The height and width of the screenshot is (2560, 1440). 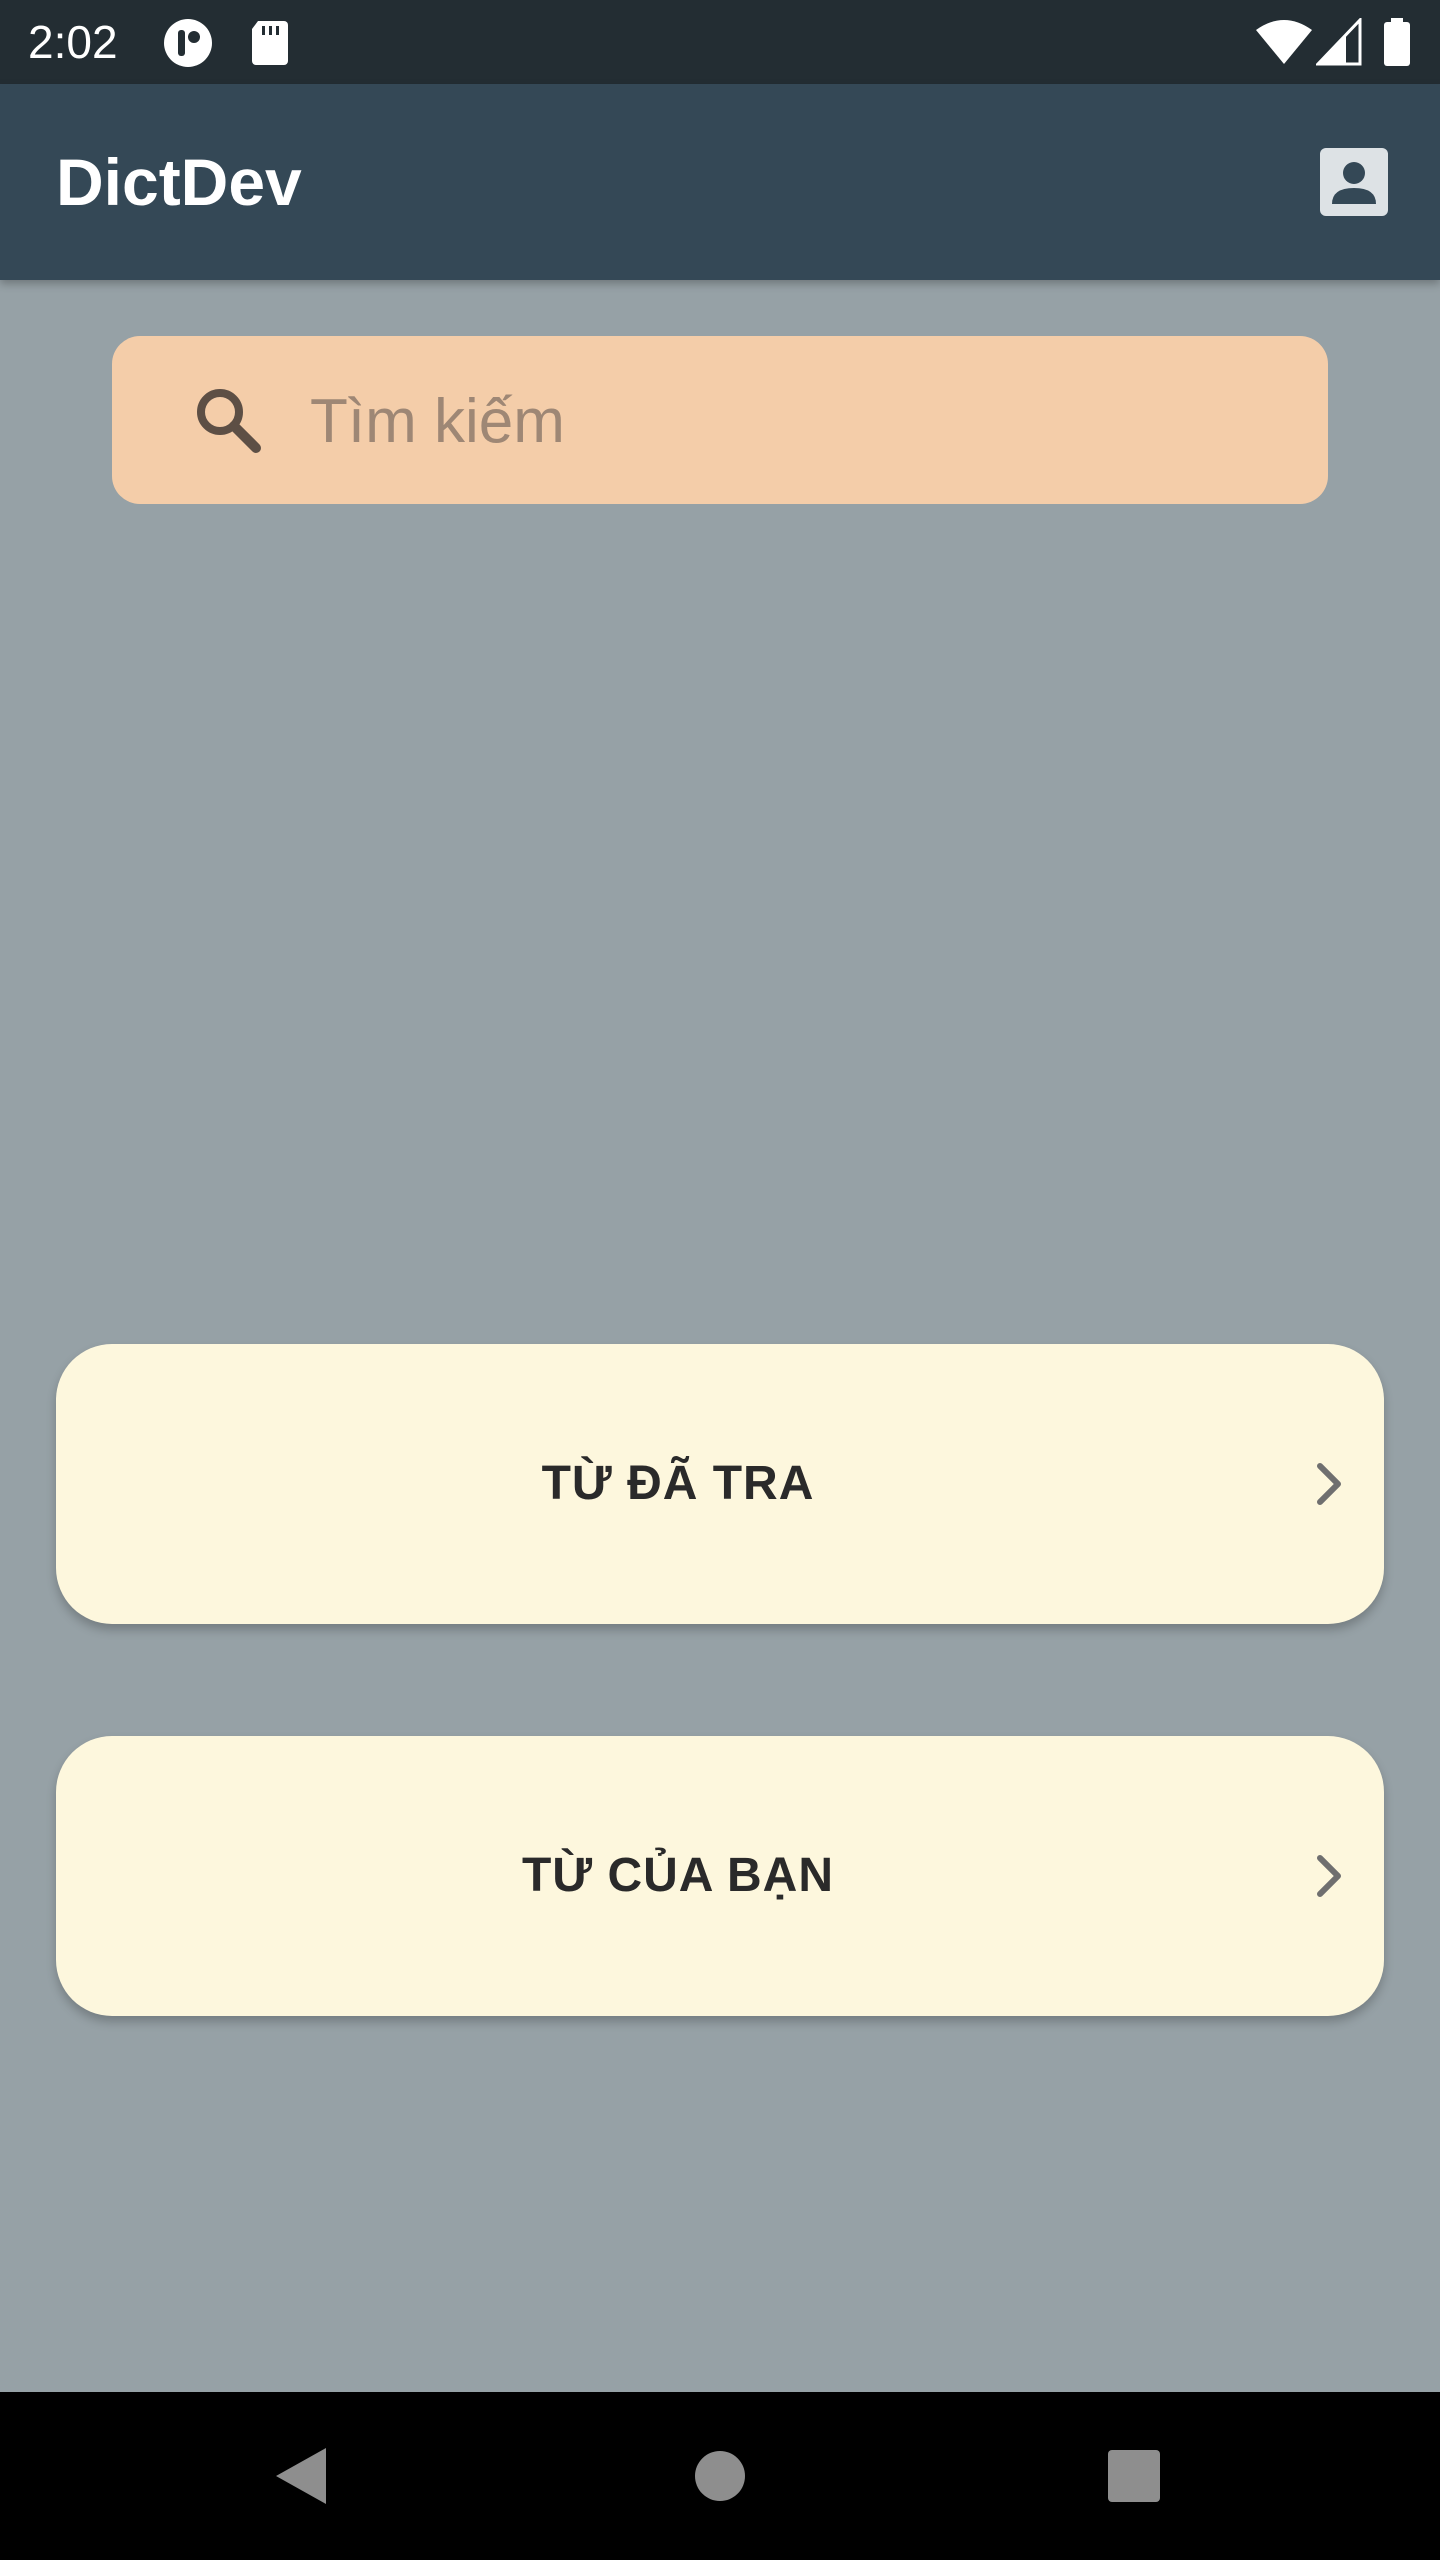 I want to click on search-icon, so click(x=229, y=421).